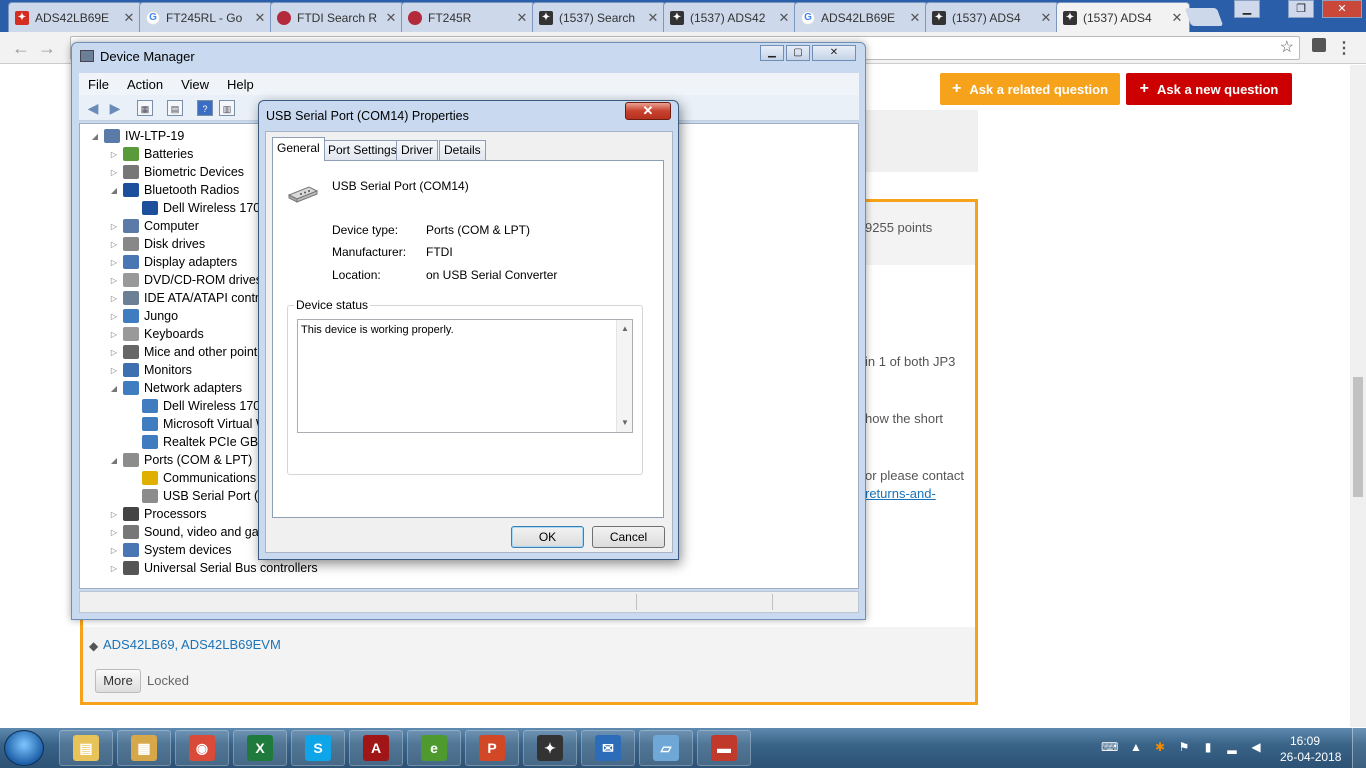  What do you see at coordinates (1184, 747) in the screenshot?
I see `action-center-flag-icon: ⚑` at bounding box center [1184, 747].